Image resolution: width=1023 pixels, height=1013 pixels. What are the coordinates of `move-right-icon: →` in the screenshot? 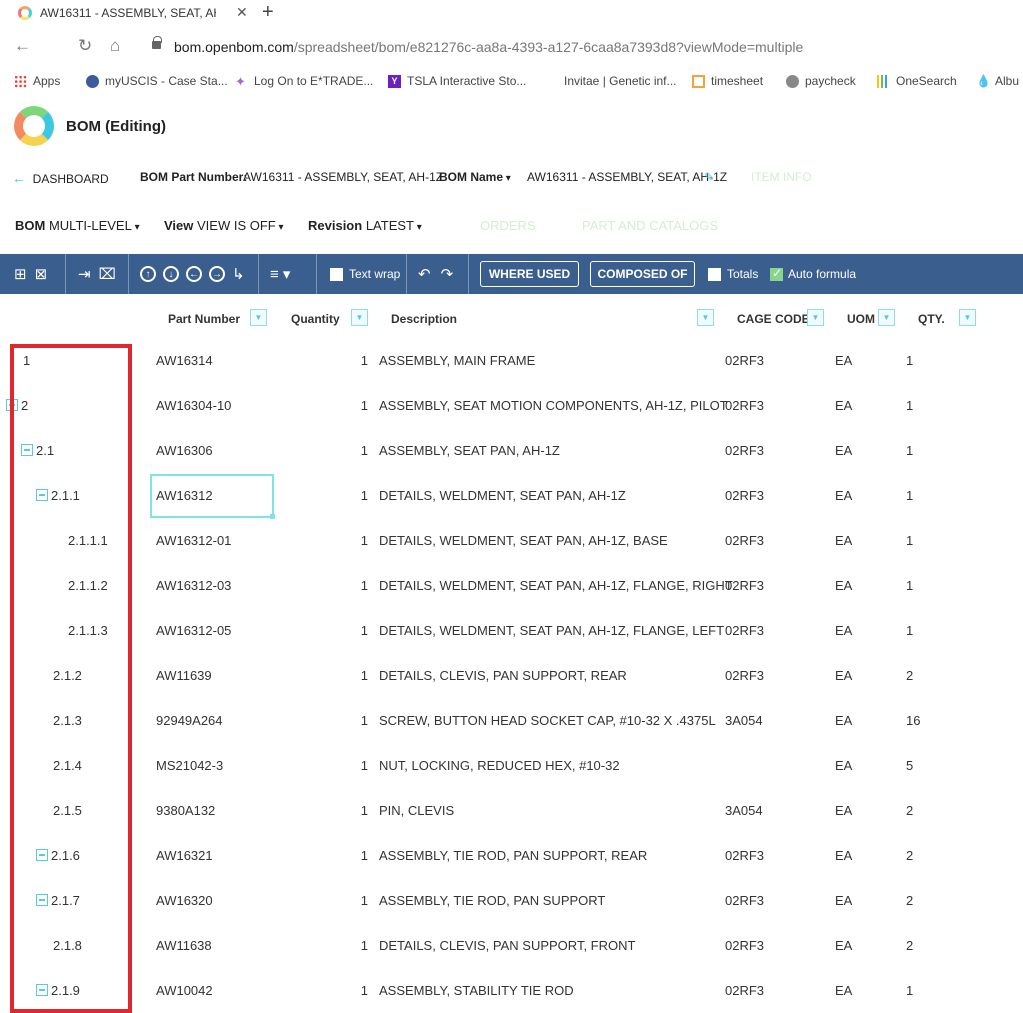 It's located at (217, 274).